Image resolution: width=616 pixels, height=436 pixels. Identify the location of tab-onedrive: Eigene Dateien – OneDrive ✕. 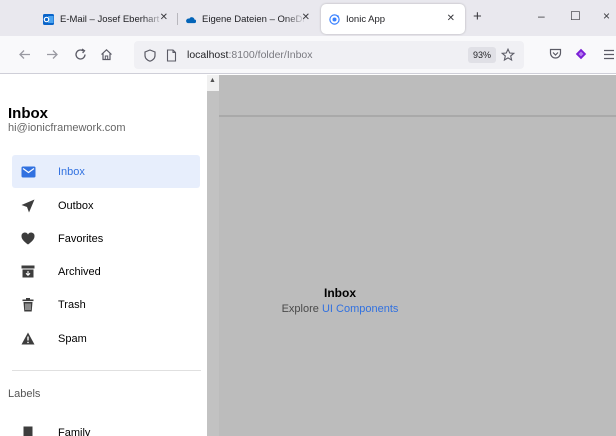
(249, 19).